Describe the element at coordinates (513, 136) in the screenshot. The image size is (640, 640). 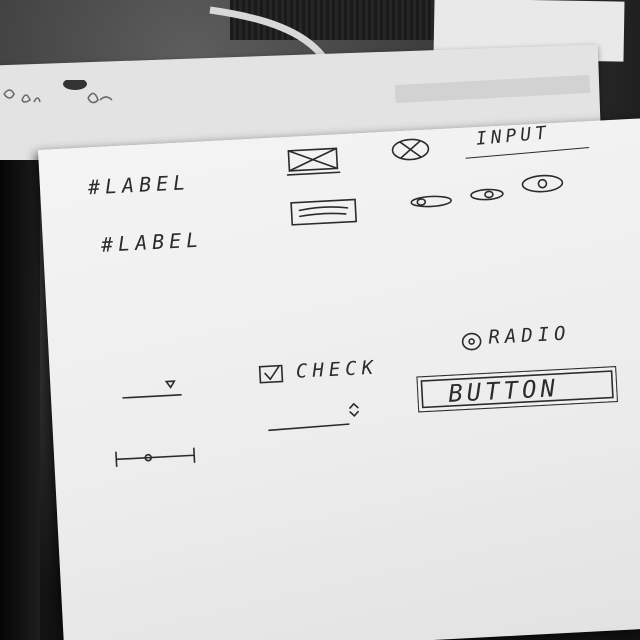
I see `input-label: INPUT` at that location.